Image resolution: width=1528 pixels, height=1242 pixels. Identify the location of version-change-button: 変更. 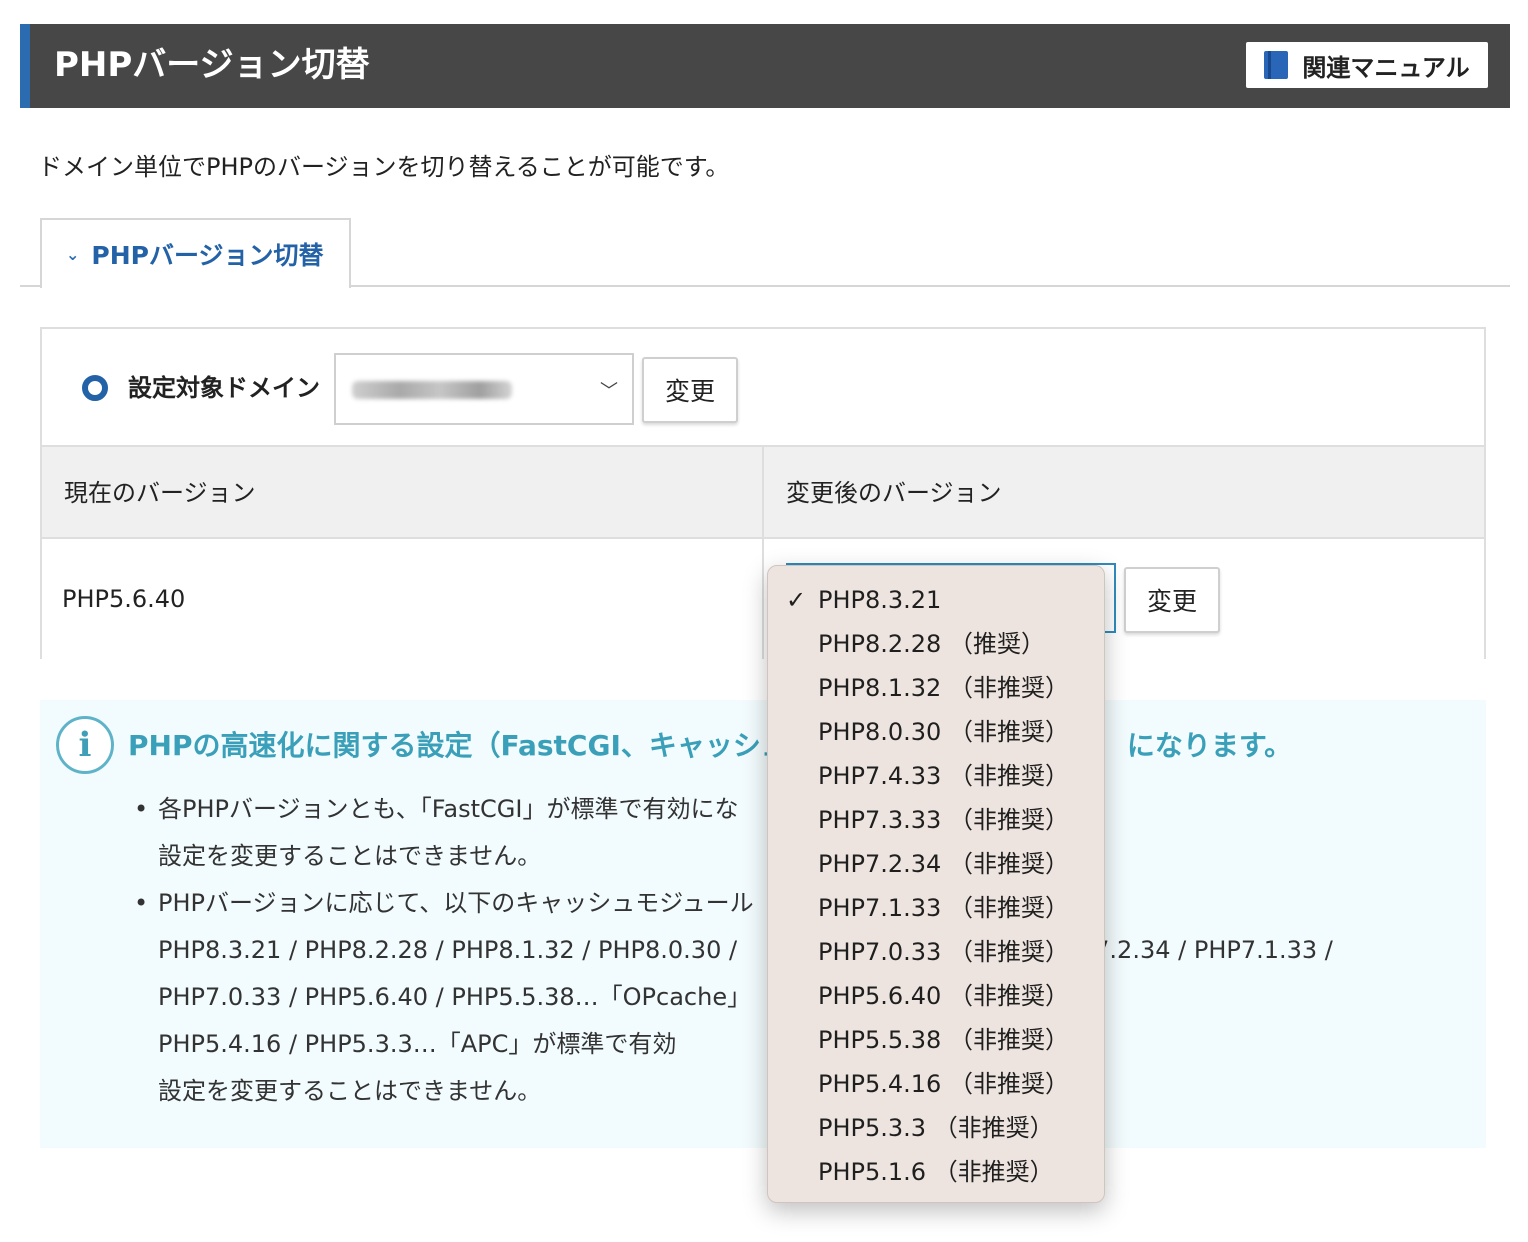
(1172, 600).